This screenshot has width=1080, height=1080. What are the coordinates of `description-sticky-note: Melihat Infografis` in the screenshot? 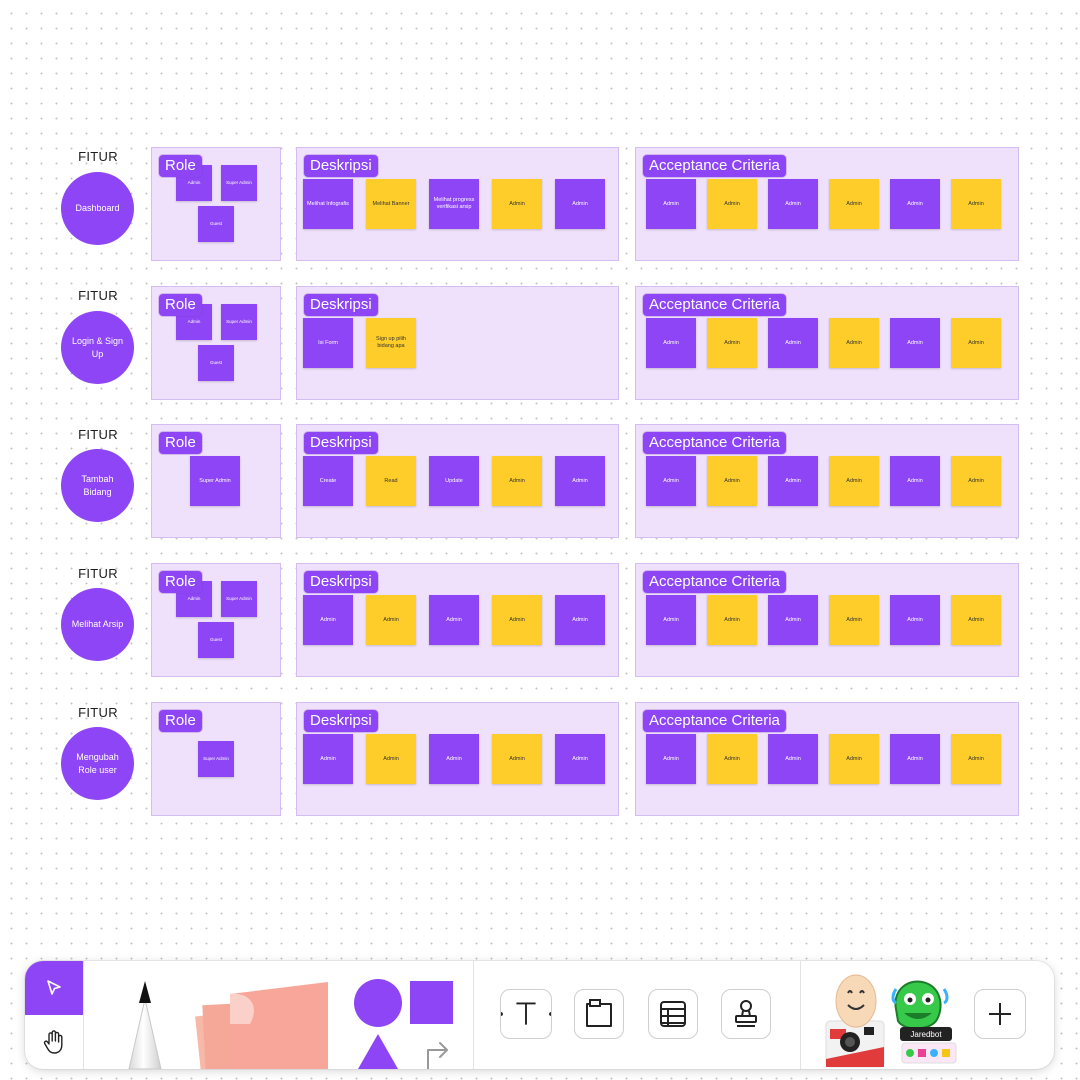 It's located at (328, 204).